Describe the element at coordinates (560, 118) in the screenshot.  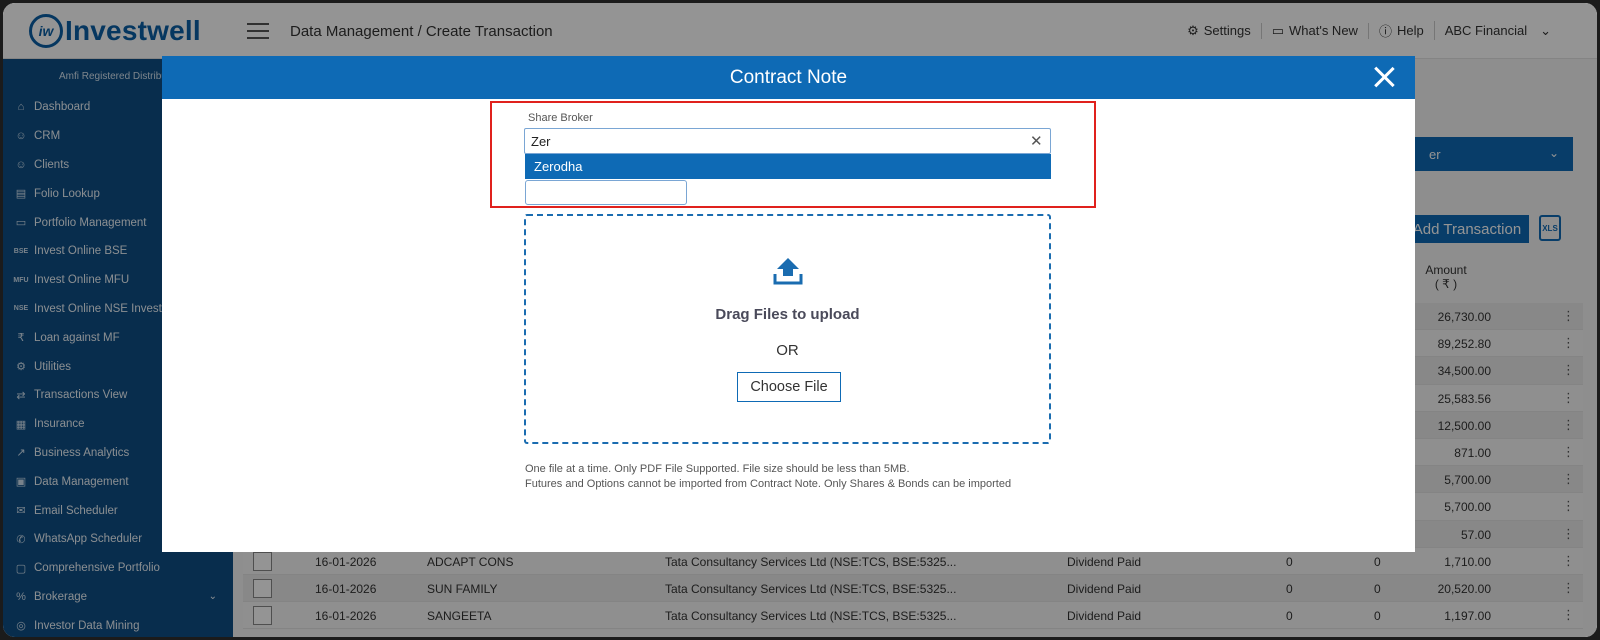
I see `share-broker-label: Share Broker` at that location.